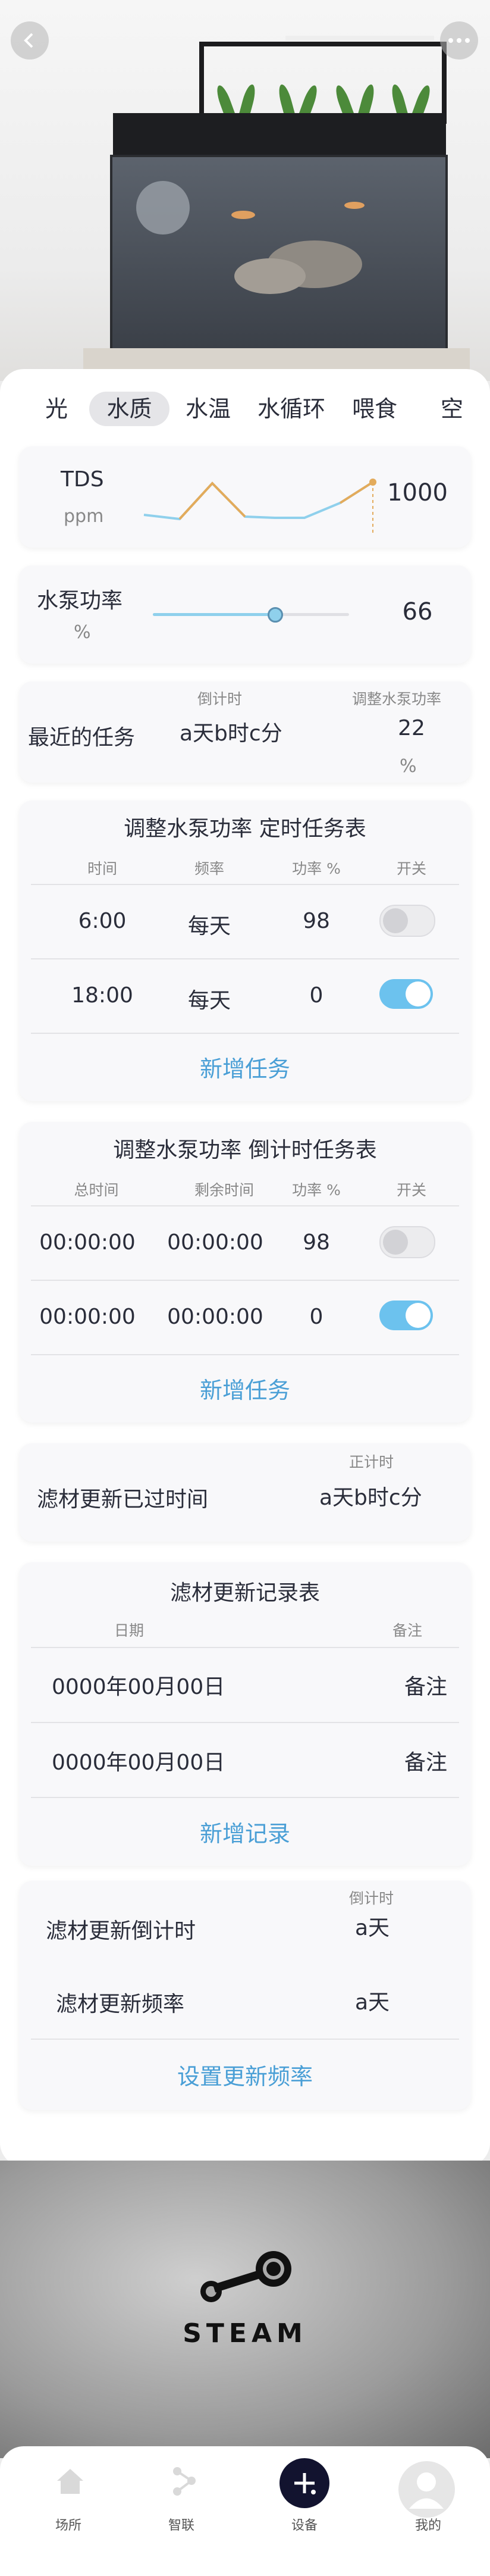  Describe the element at coordinates (372, 2002) in the screenshot. I see `filter-frequency-value: a天` at that location.